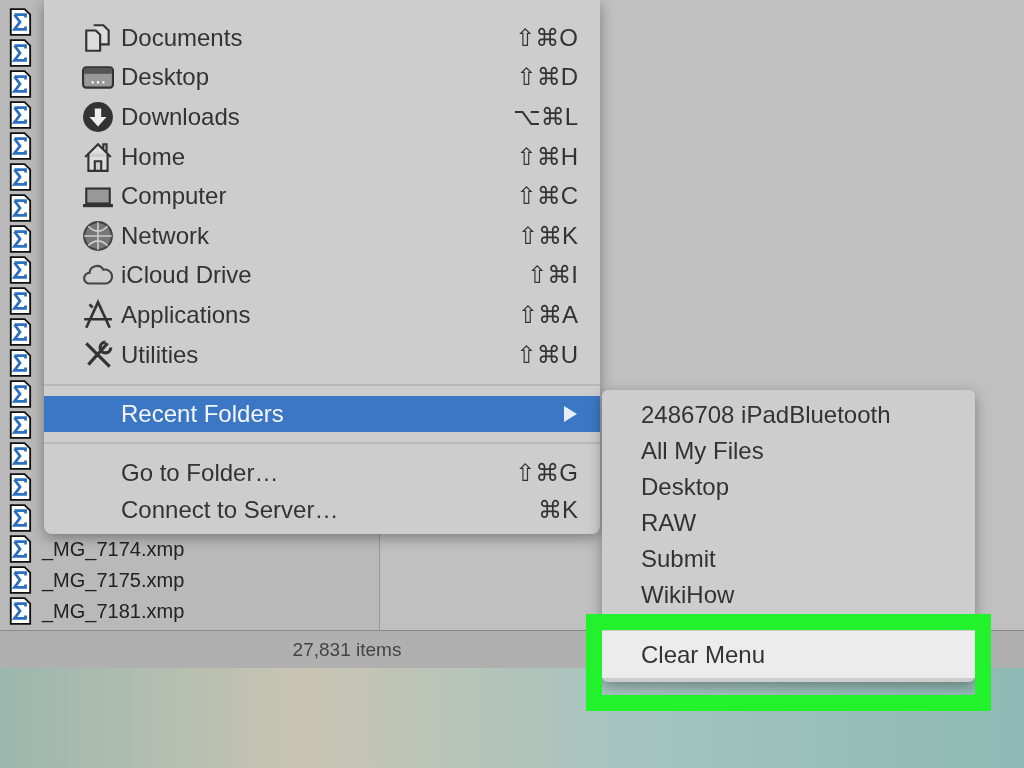  Describe the element at coordinates (154, 156) in the screenshot. I see `menu-item-label: Home` at that location.